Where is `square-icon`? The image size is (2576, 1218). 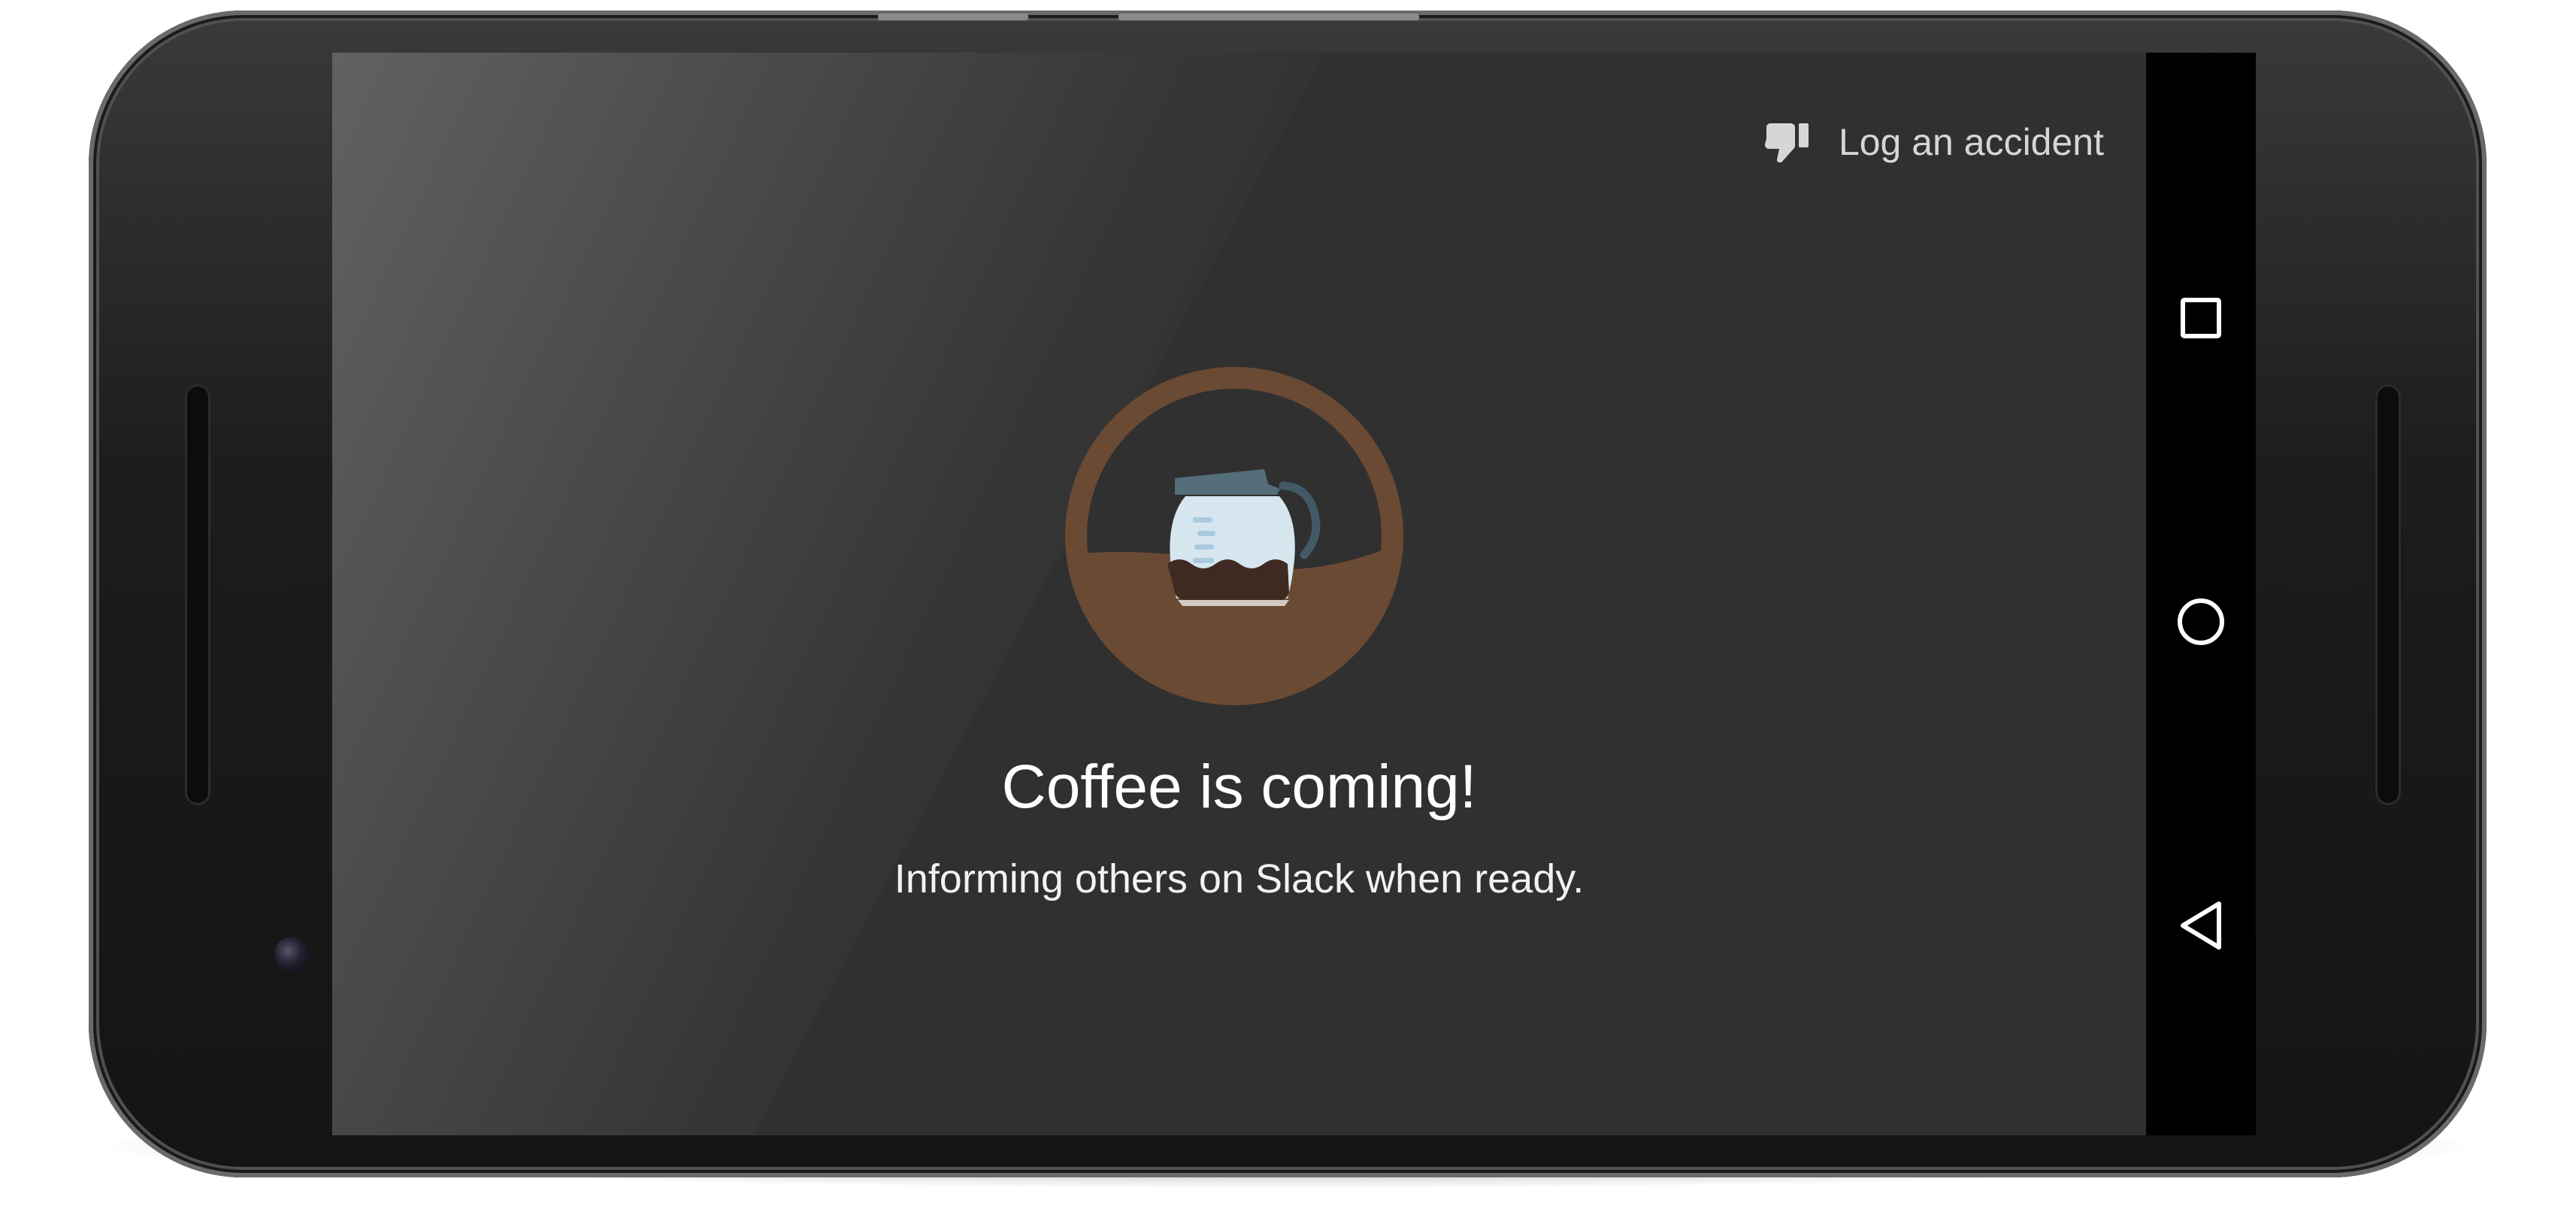 square-icon is located at coordinates (2201, 320).